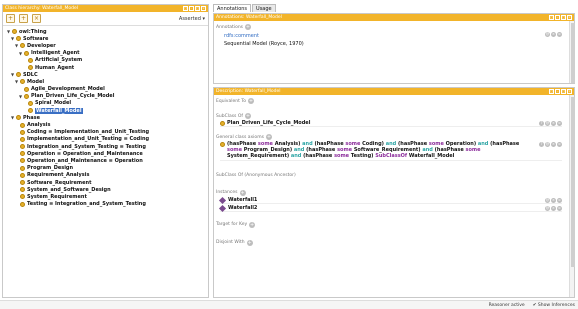 This screenshot has width=578, height=309. What do you see at coordinates (248, 91) in the screenshot?
I see `description-title: Description: Waterfall_Model` at bounding box center [248, 91].